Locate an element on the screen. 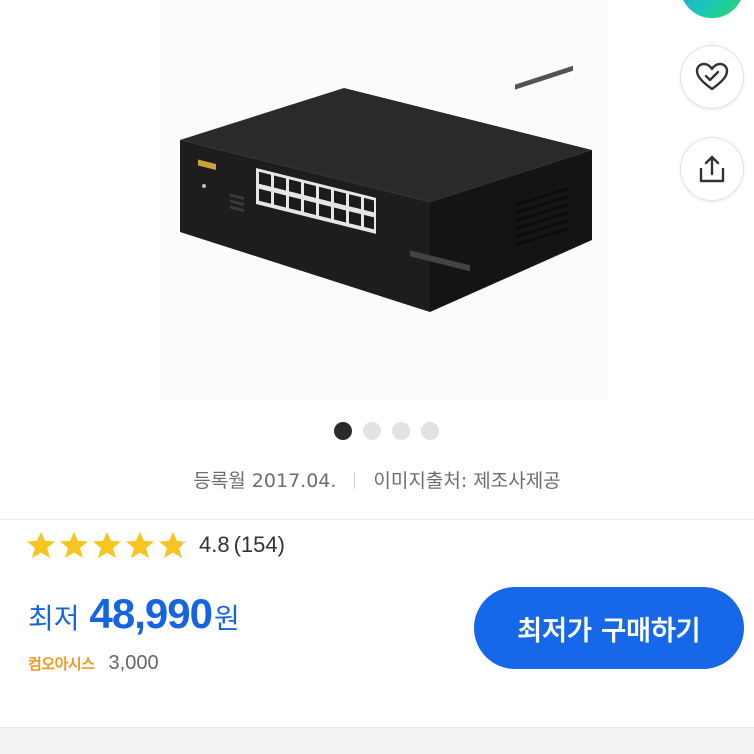 The width and height of the screenshot is (754, 754). review-count: (154) is located at coordinates (259, 545).